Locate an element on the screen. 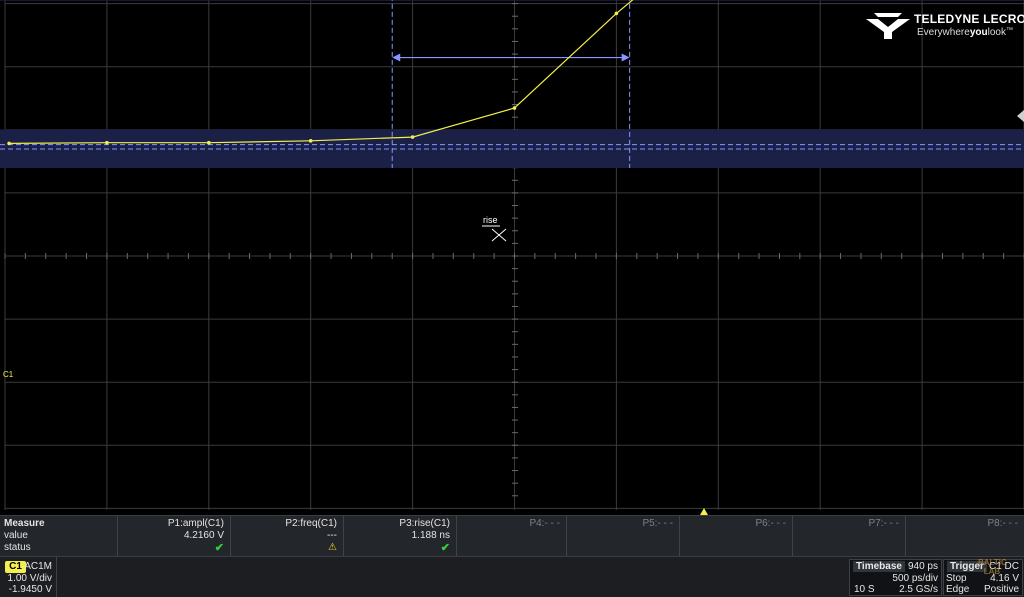 The image size is (1024, 597). measure-row-labels: Measure value status is located at coordinates (58, 536).